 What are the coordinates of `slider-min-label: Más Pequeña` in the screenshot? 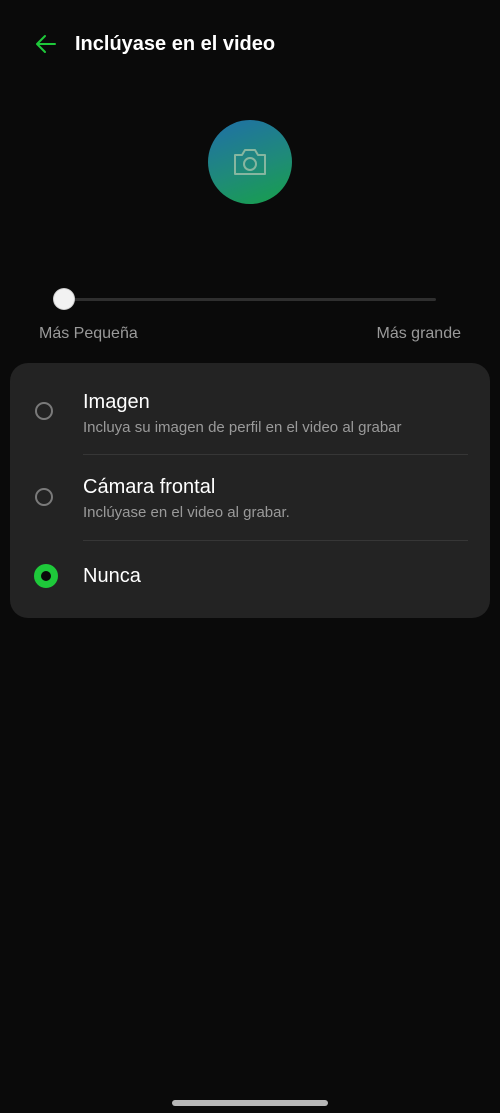 It's located at (88, 333).